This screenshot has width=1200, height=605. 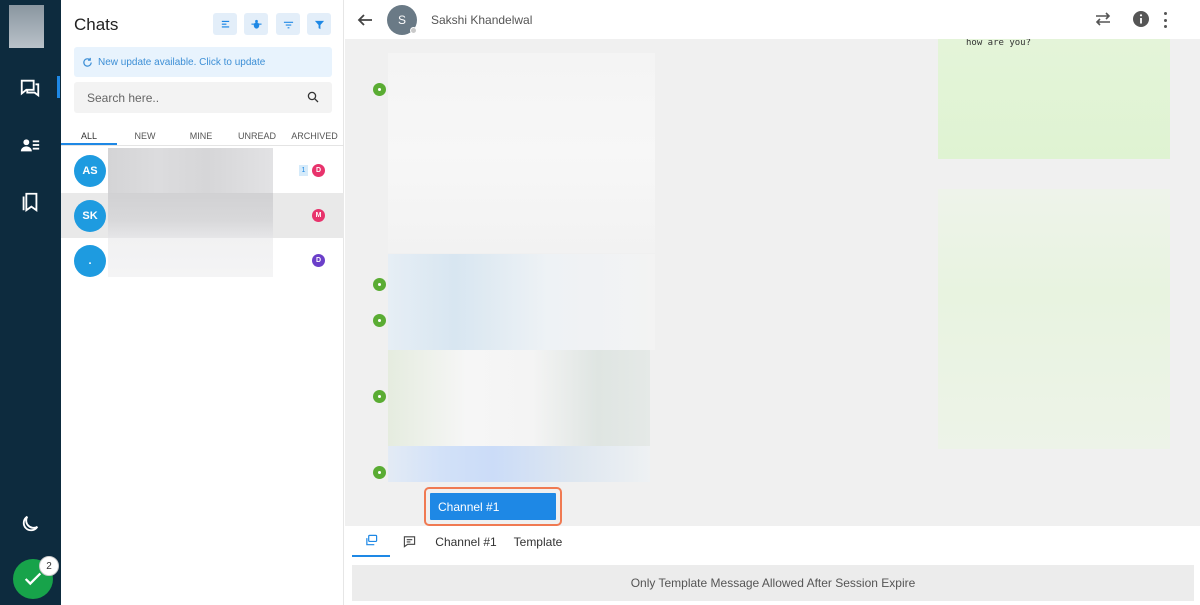 I want to click on bookmarks-icon, so click(x=30, y=202).